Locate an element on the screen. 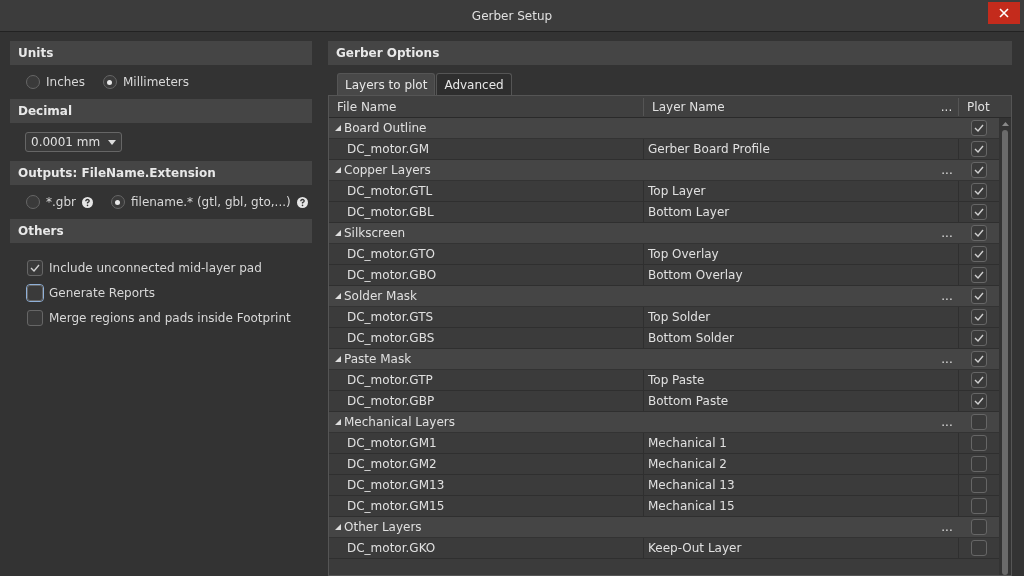  file-name-cell: DC_motor.GM2 is located at coordinates (486, 464).